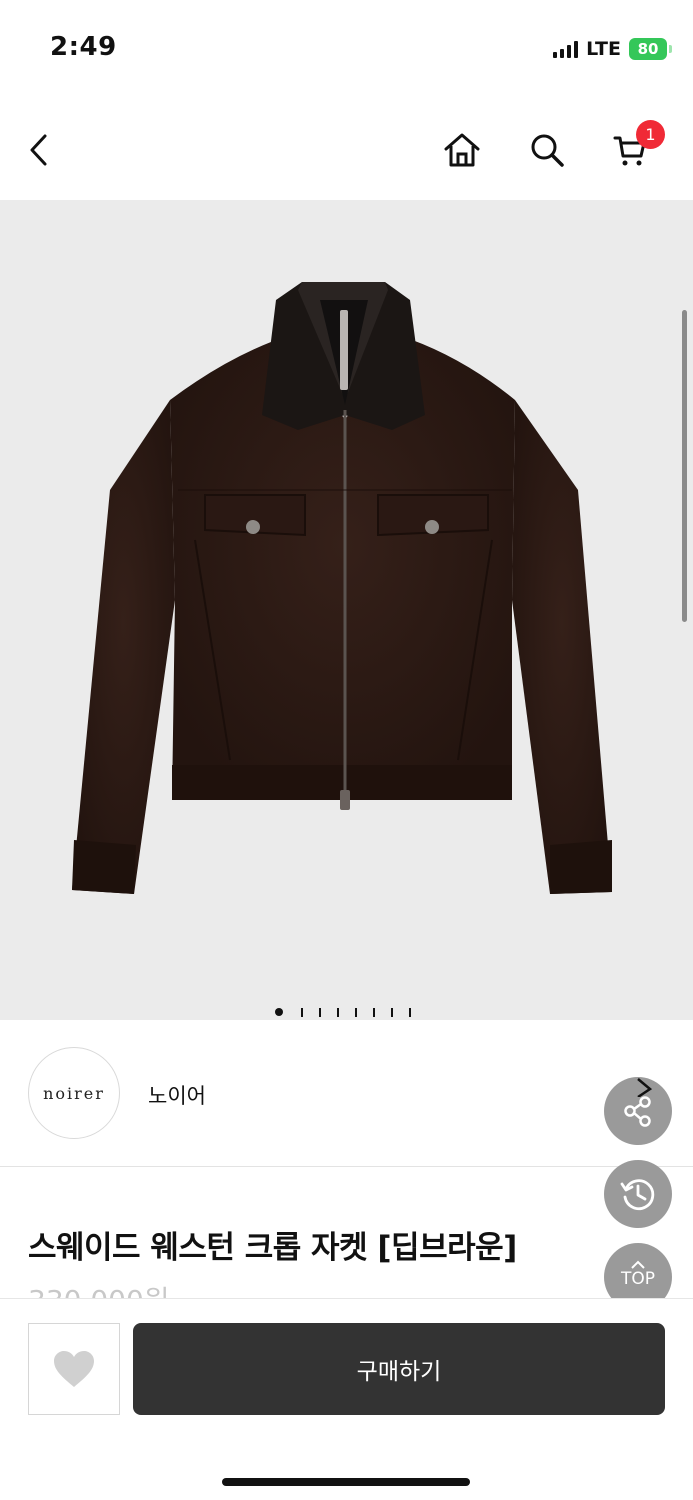 The image size is (693, 1500). What do you see at coordinates (603, 49) in the screenshot?
I see `network-type: LTE` at bounding box center [603, 49].